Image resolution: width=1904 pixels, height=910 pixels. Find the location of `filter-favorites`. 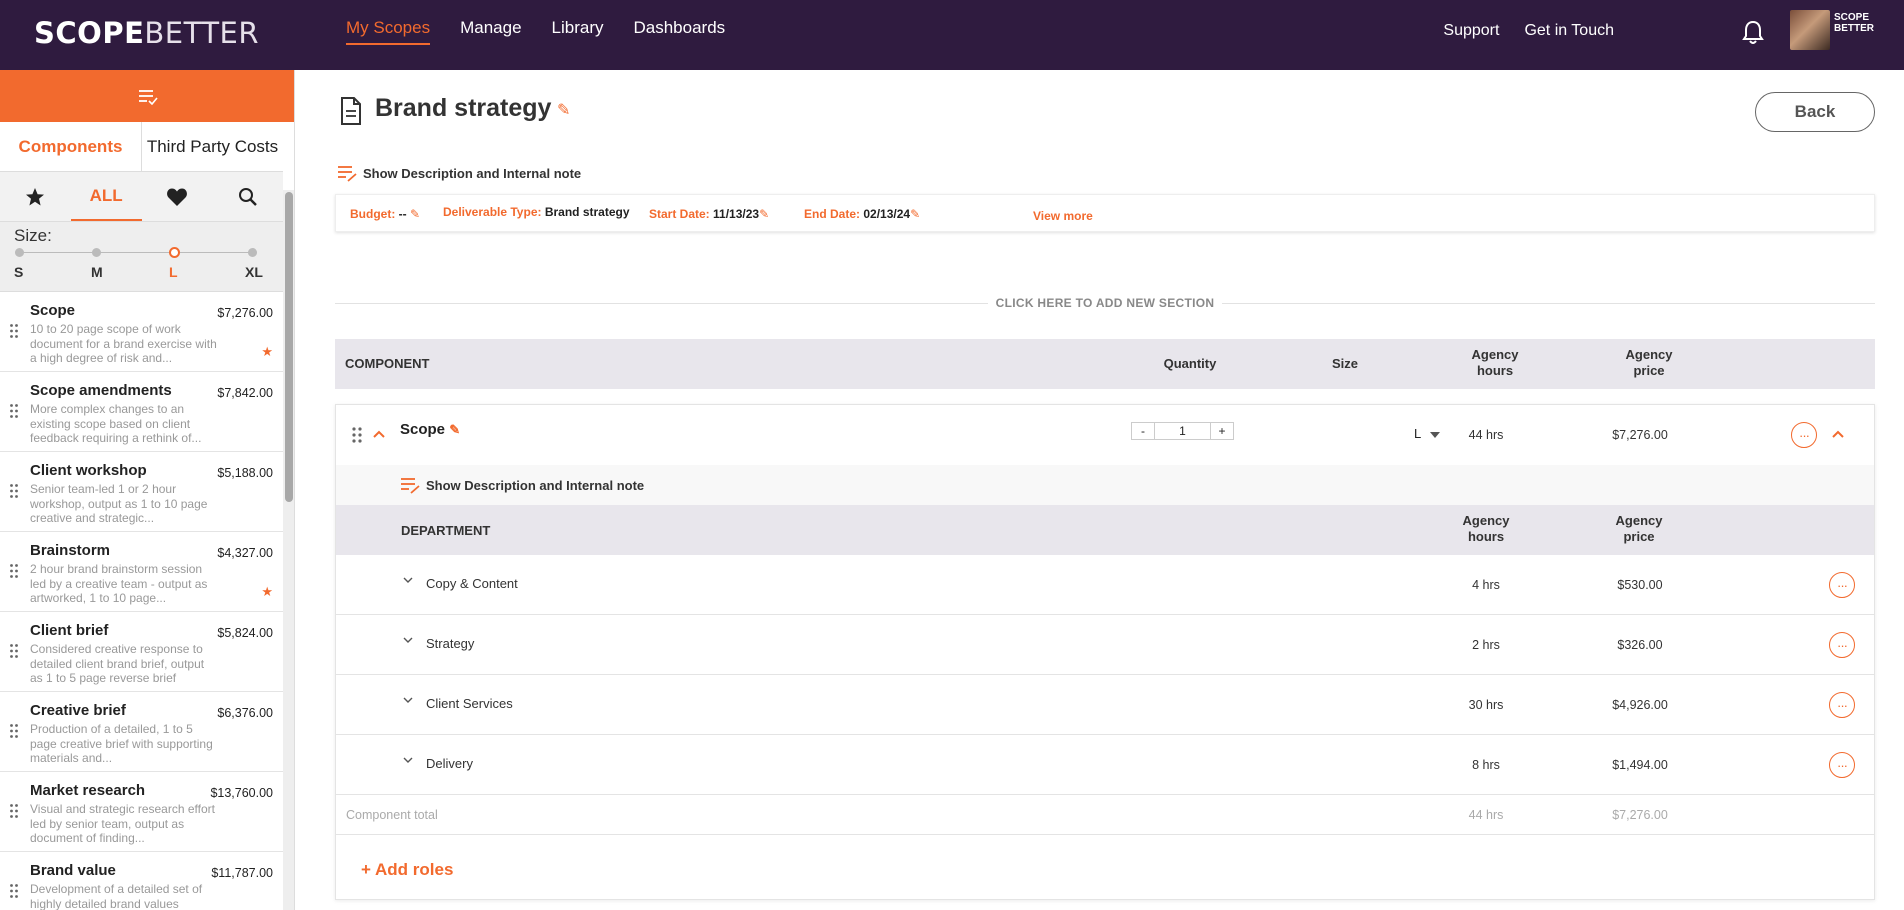

filter-favorites is located at coordinates (177, 196).